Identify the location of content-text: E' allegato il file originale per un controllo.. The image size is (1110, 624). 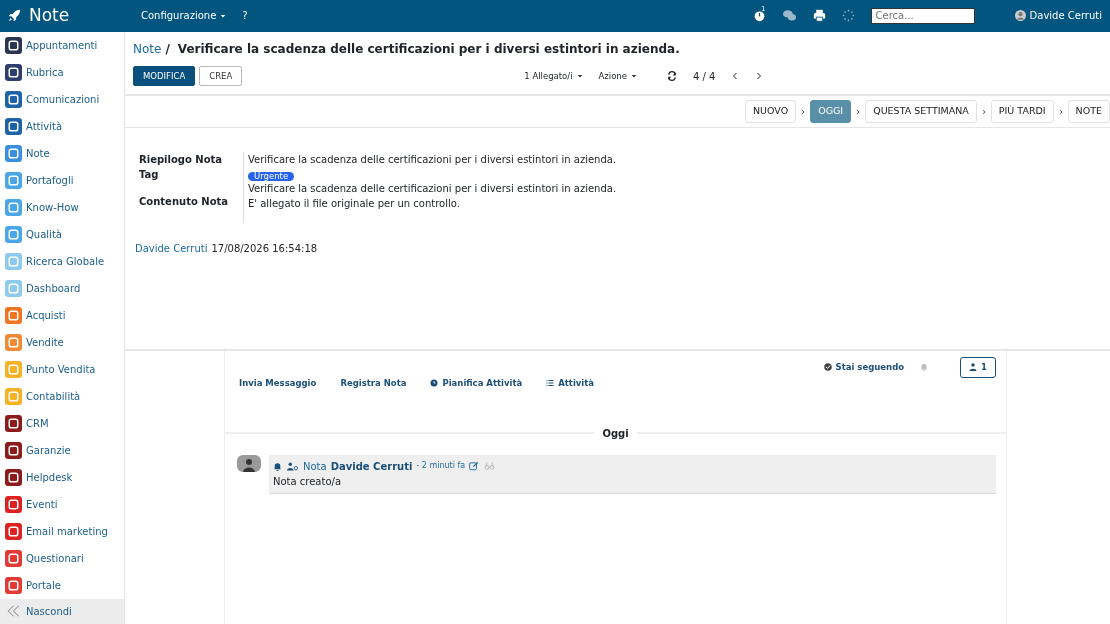
(354, 203).